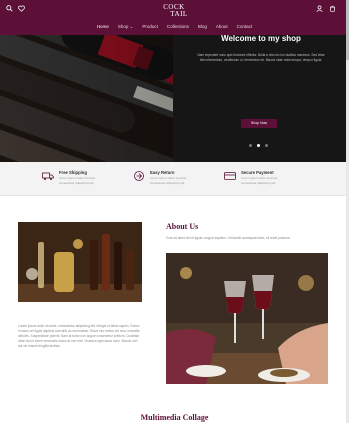 This screenshot has height=423, width=349. What do you see at coordinates (139, 176) in the screenshot?
I see `return-icon` at bounding box center [139, 176].